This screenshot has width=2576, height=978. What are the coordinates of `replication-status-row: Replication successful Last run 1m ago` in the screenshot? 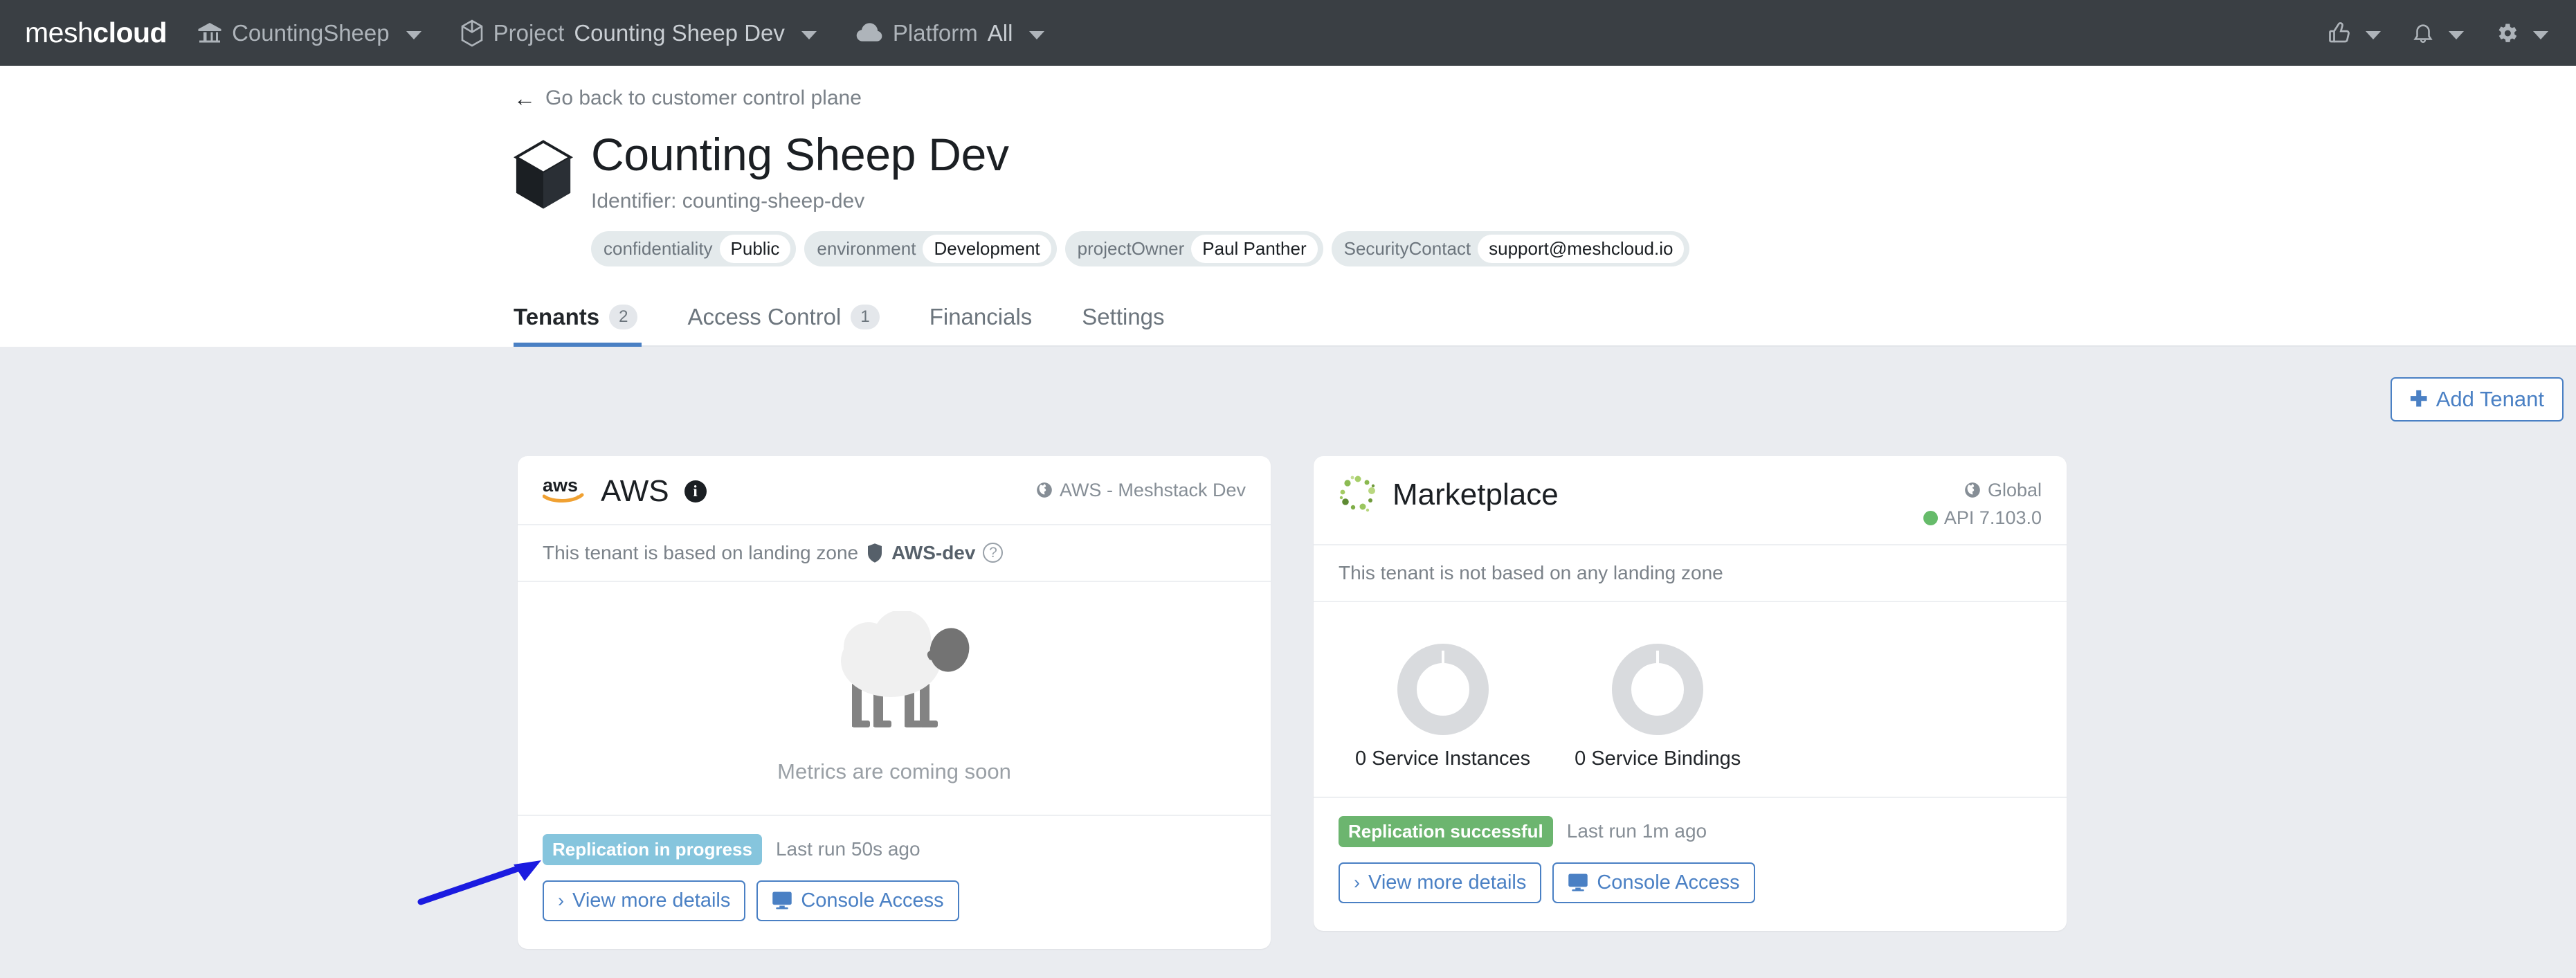 It's located at (1690, 822).